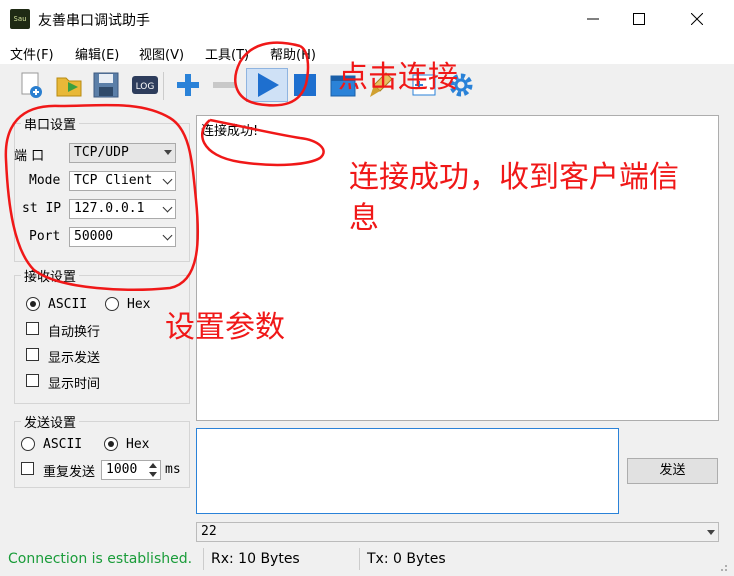 Image resolution: width=734 pixels, height=576 pixels. Describe the element at coordinates (102, 197) in the screenshot. I see `annotation-circle-settings` at that location.